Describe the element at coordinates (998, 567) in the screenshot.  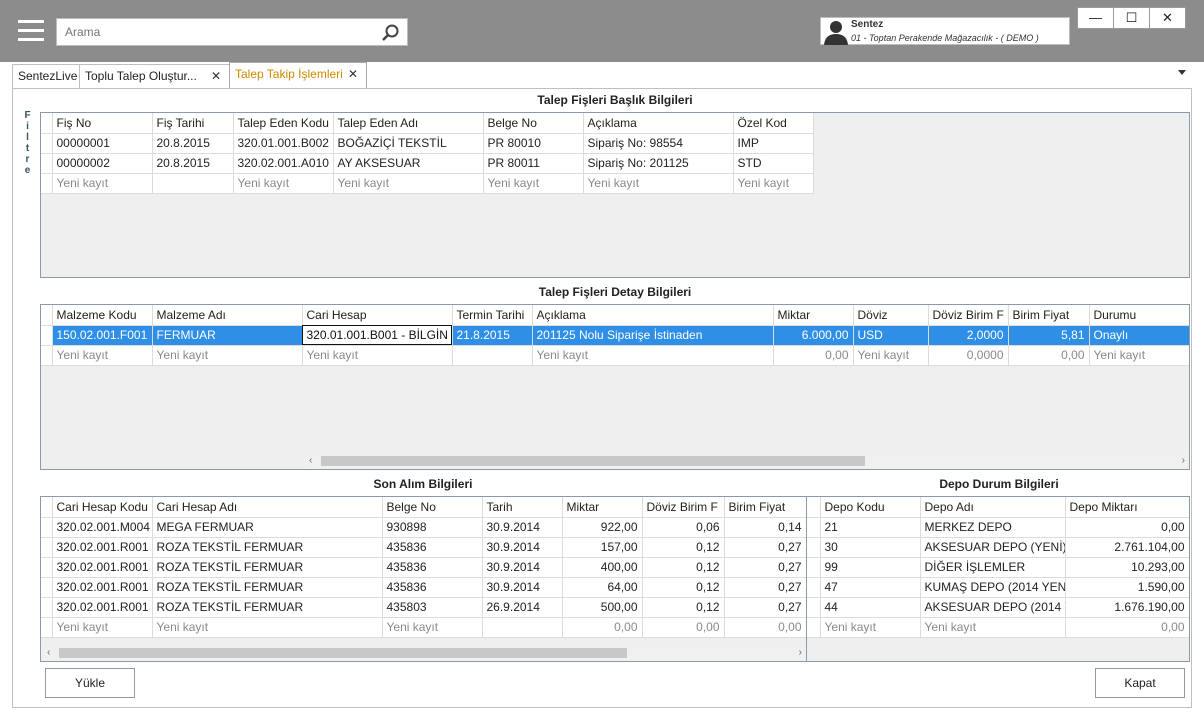
I see `table-row: 99 DİĞER İŞLEMLER 10.293,00` at that location.